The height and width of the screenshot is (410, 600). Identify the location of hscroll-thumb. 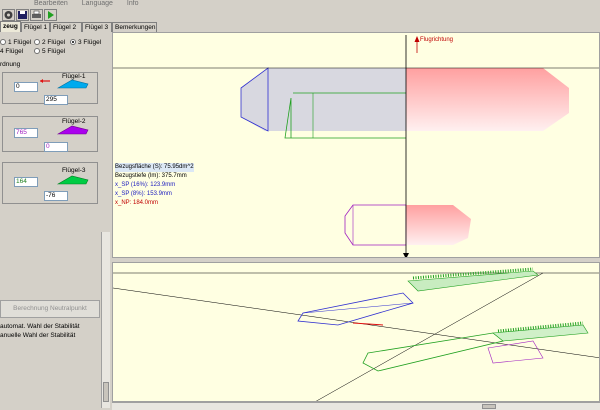
(489, 406).